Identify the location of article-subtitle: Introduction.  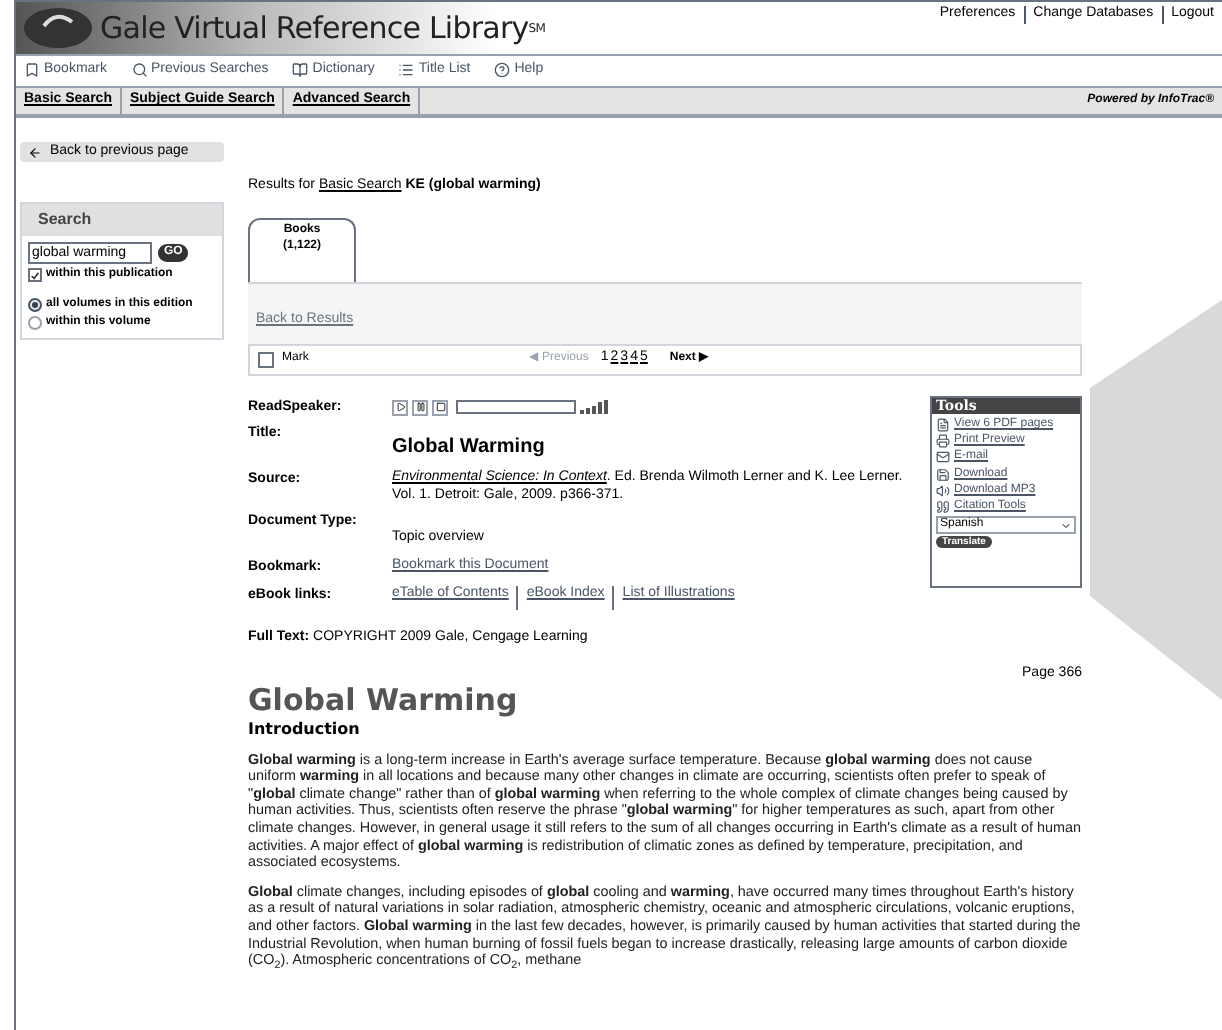
(305, 730).